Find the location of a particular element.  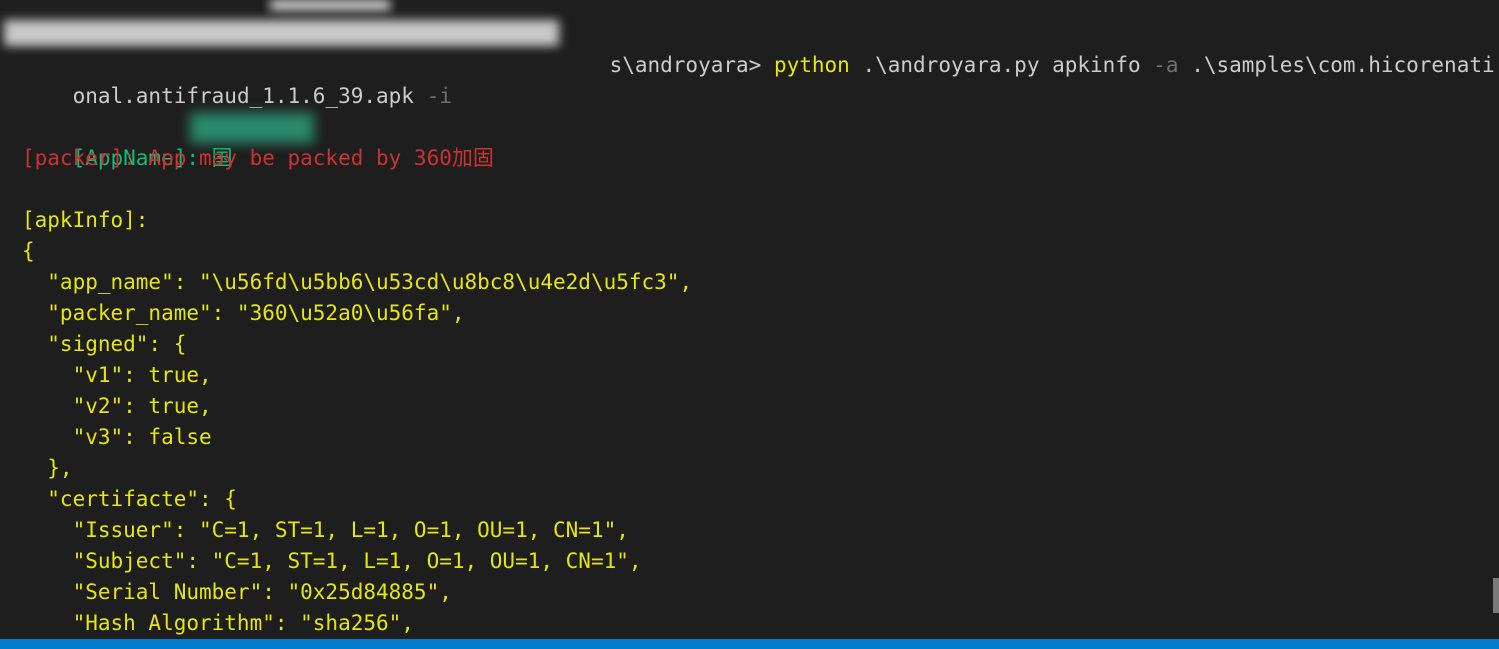

packer-line: [packer]: App may be packed by 360加固 is located at coordinates (258, 158).